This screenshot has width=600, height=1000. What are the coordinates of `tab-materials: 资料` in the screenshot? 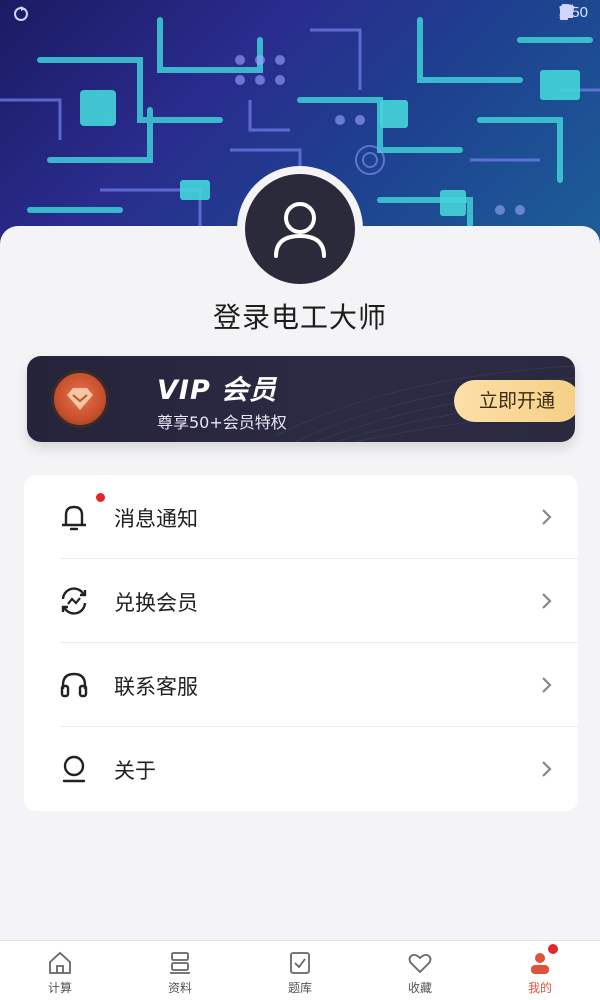 It's located at (180, 970).